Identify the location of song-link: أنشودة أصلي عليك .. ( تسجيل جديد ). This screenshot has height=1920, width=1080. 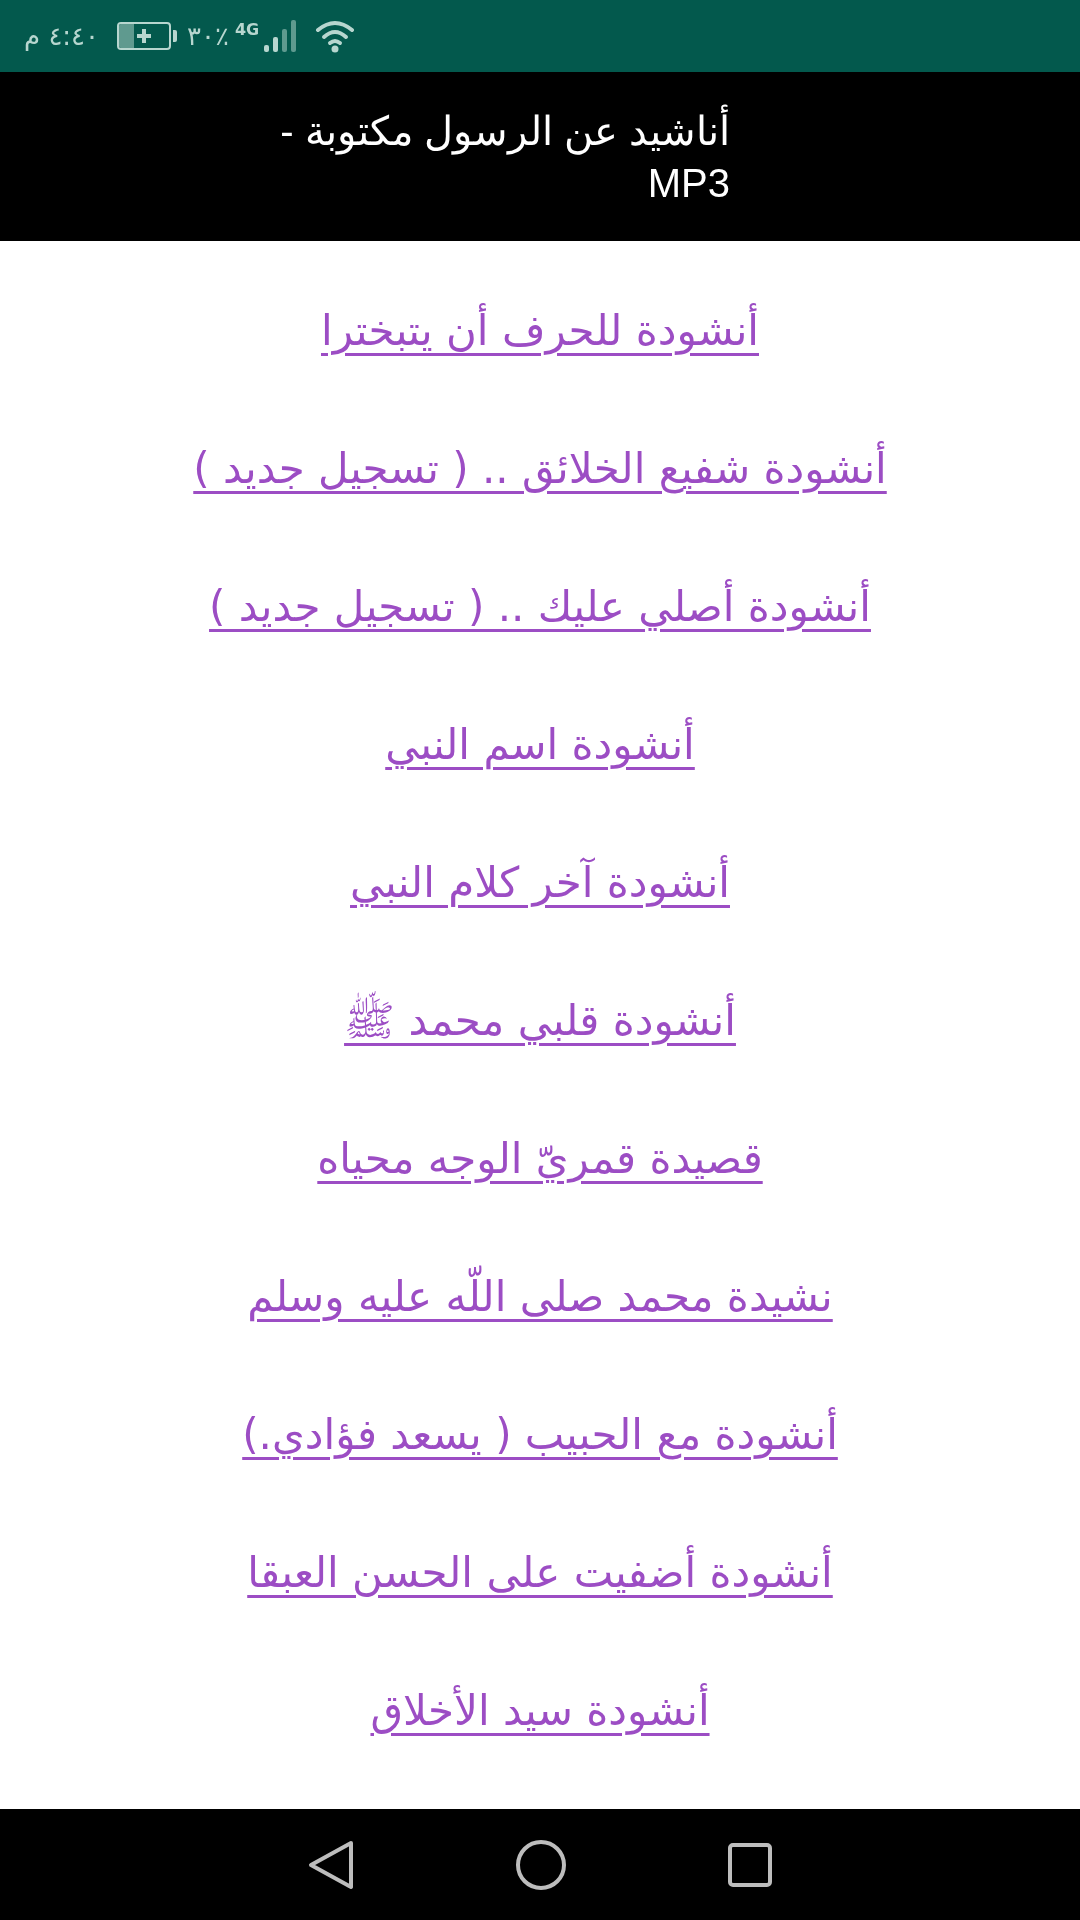
(540, 606).